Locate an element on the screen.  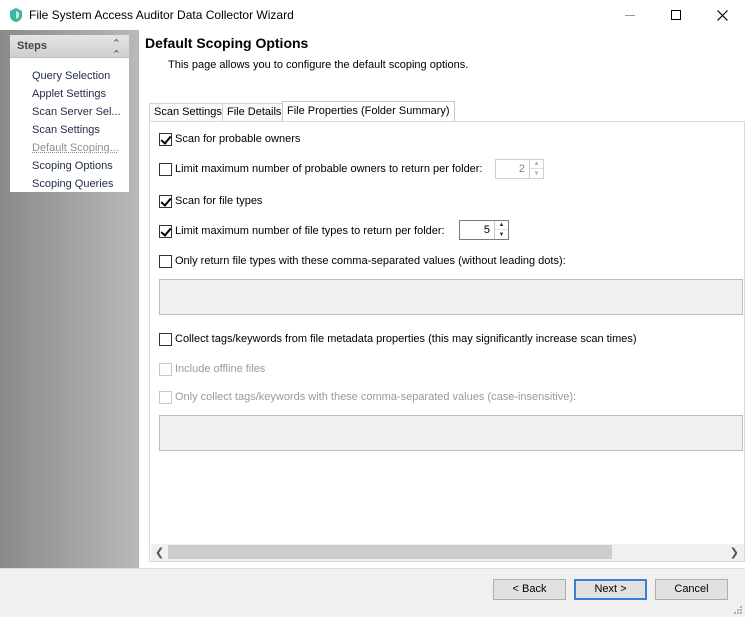
tab-scan-settings: Scan Settings is located at coordinates (188, 112).